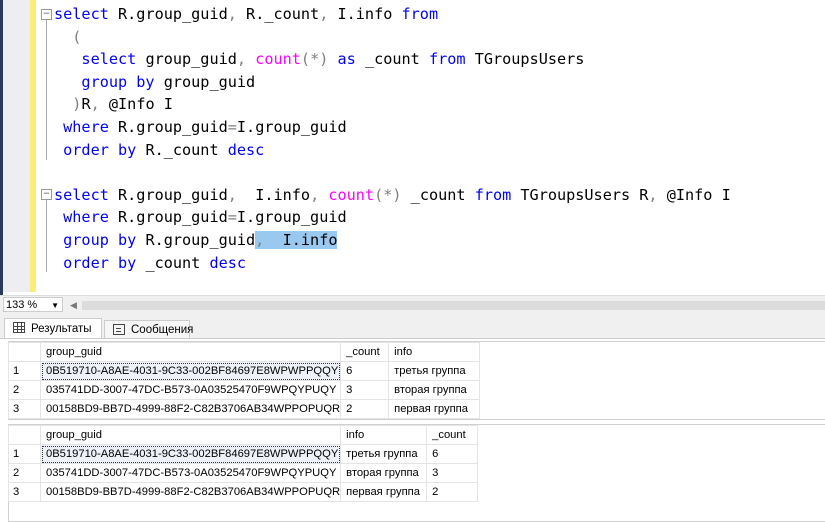  I want to click on sql-token: R, so click(86, 104).